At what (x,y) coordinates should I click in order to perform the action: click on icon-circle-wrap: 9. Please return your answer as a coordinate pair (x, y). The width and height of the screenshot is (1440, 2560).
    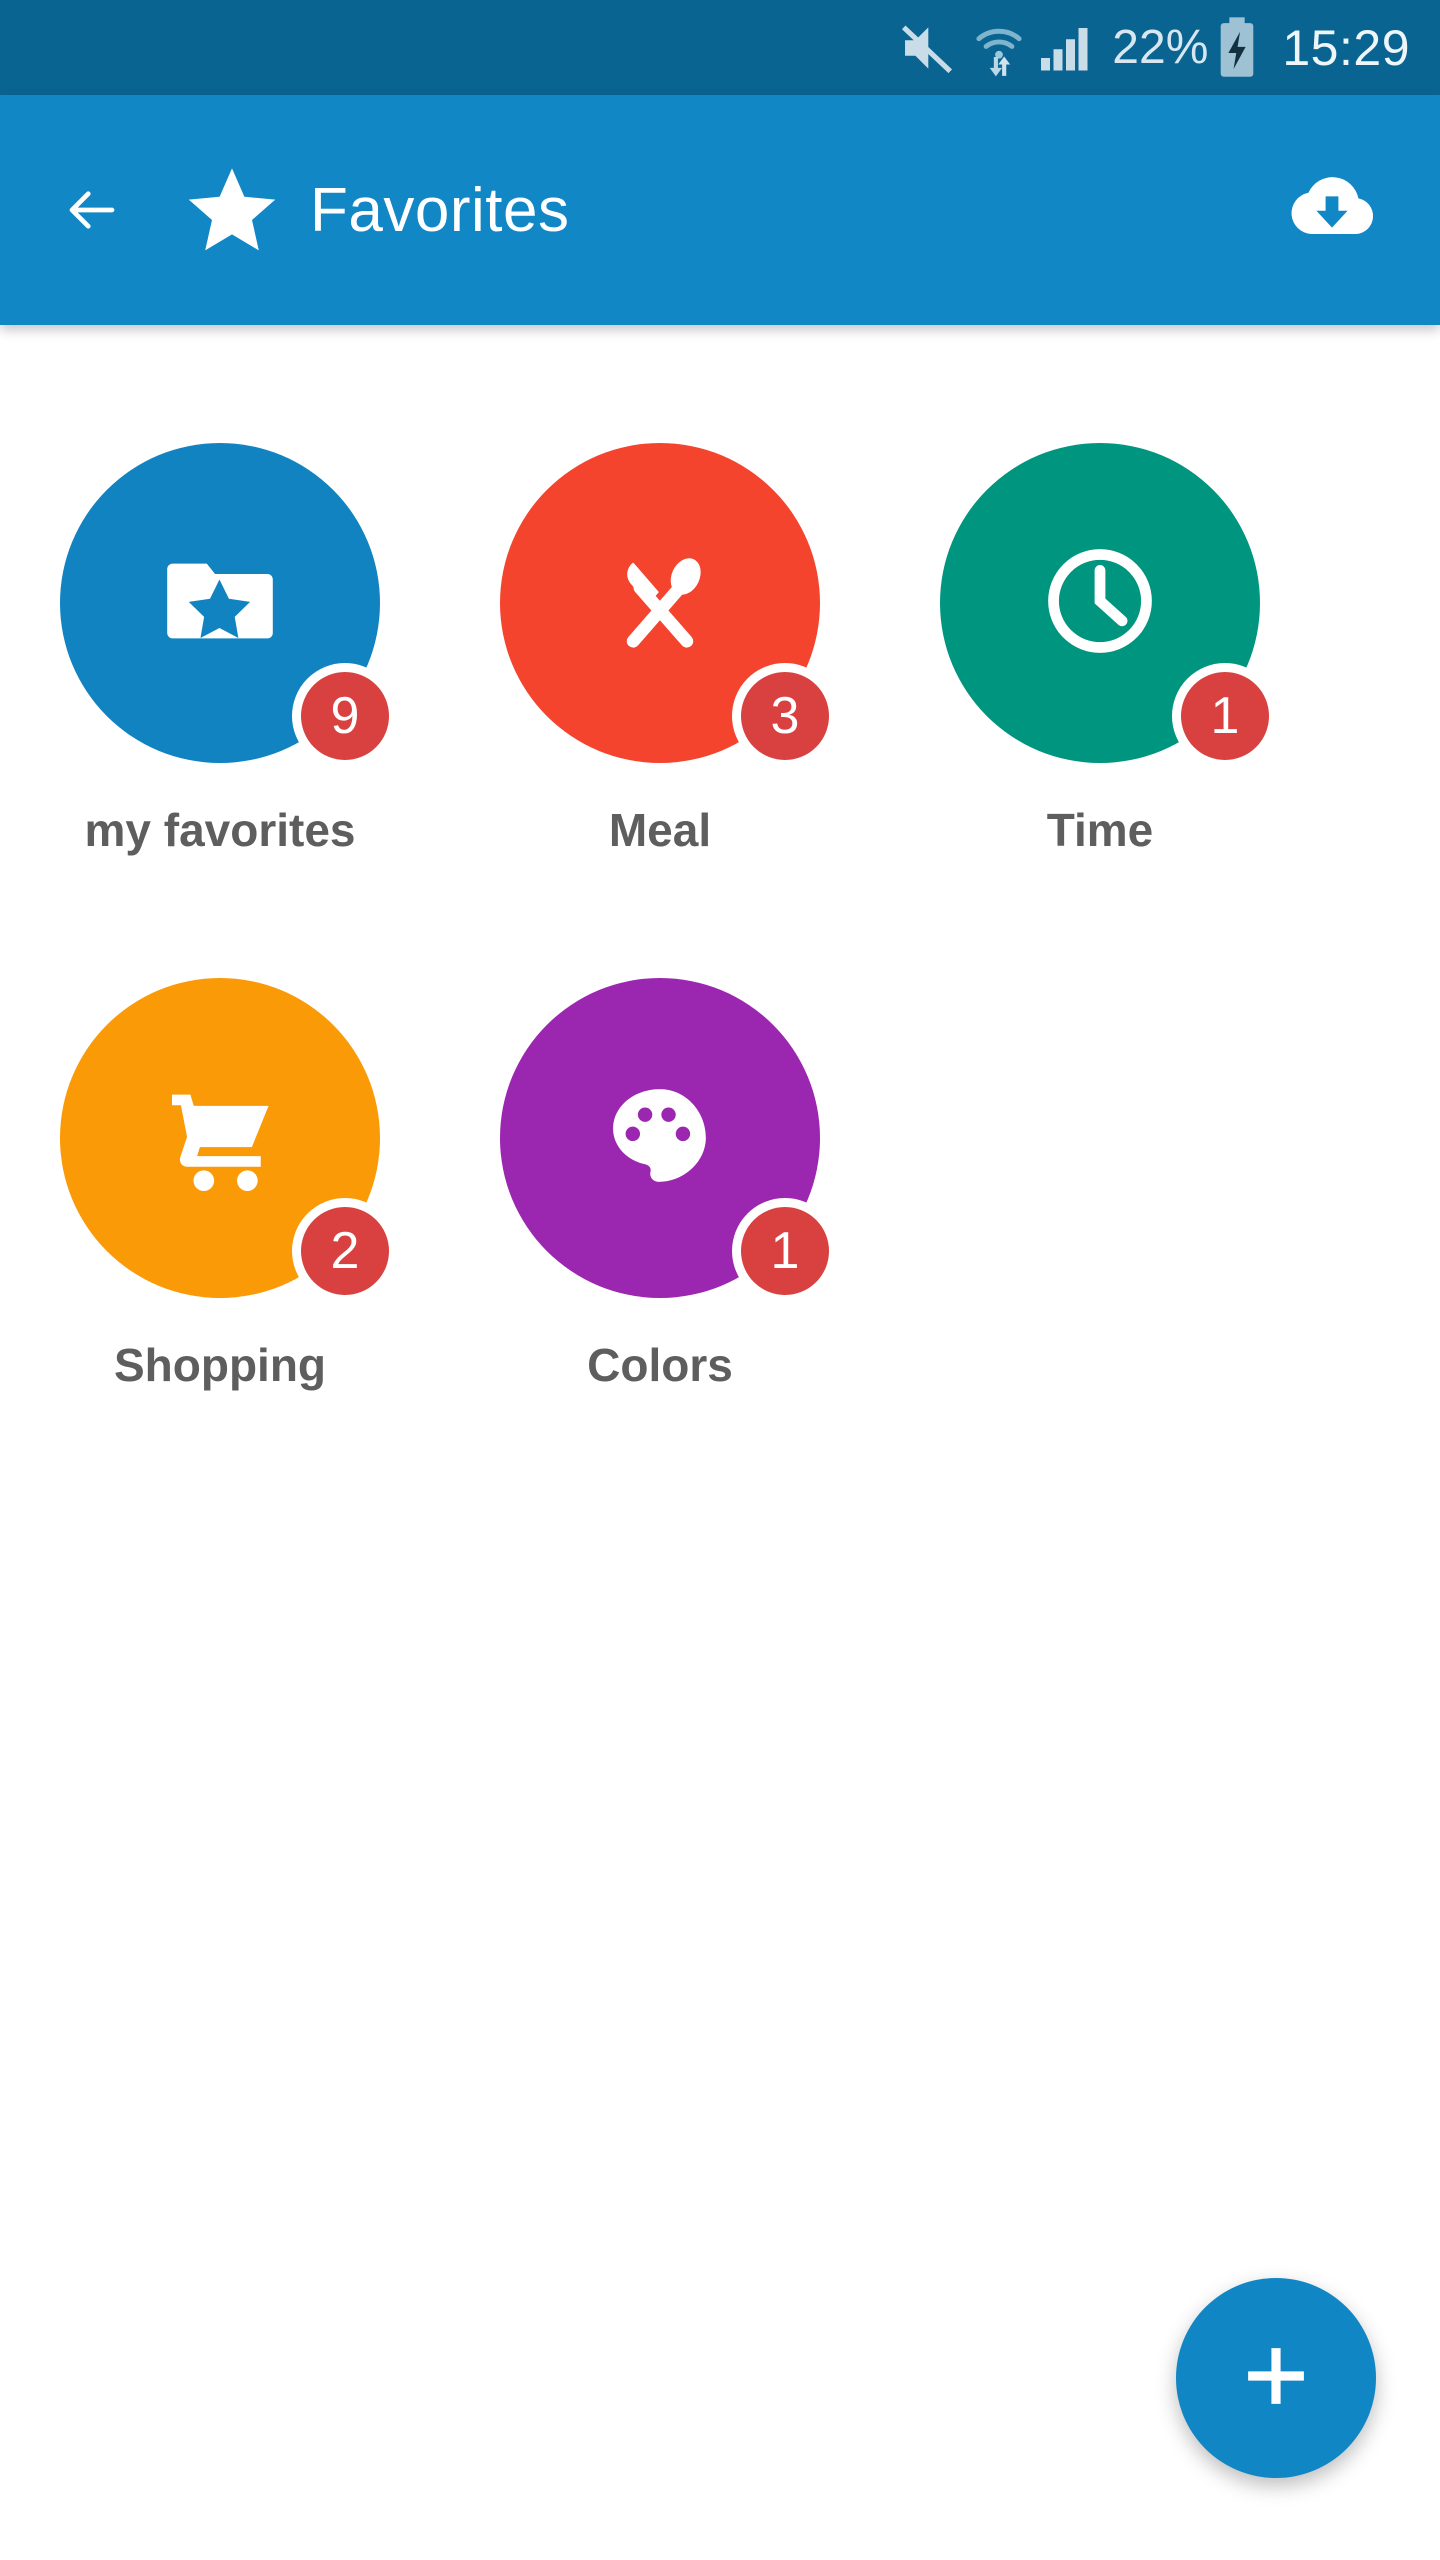
    Looking at the image, I should click on (229, 606).